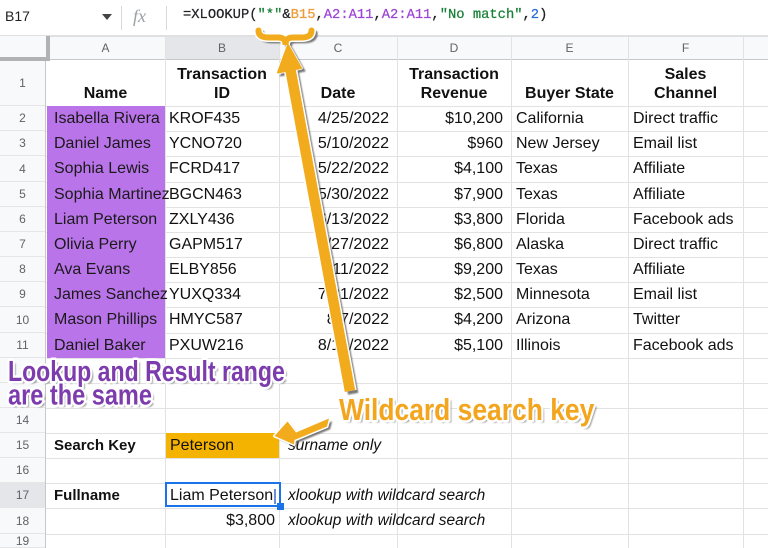 This screenshot has width=768, height=548. I want to click on svg-text: Lookup and Result range, so click(149, 373).